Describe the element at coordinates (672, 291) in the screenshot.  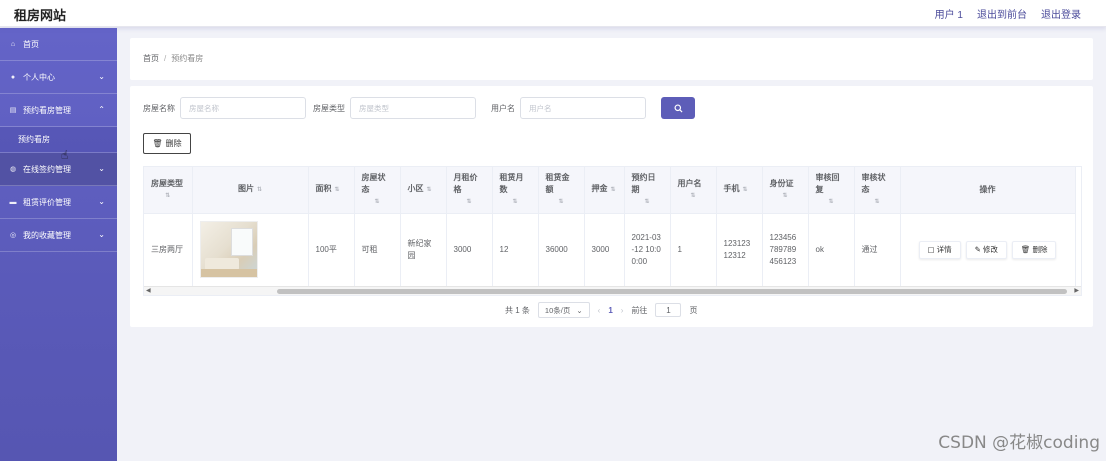
I see `scrollbar-thumb` at that location.